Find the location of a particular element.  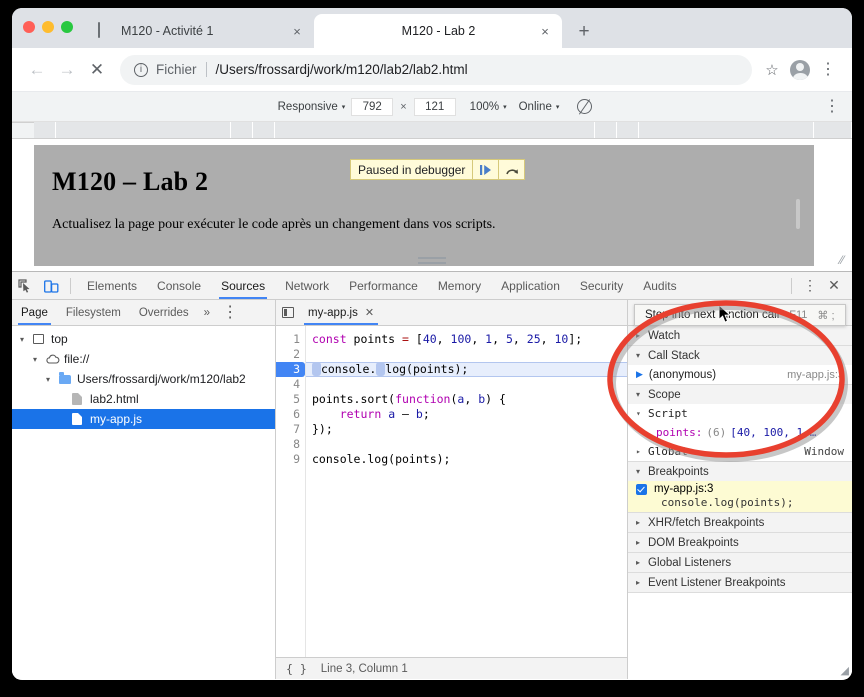

collapse-navigator-icon is located at coordinates (288, 312).